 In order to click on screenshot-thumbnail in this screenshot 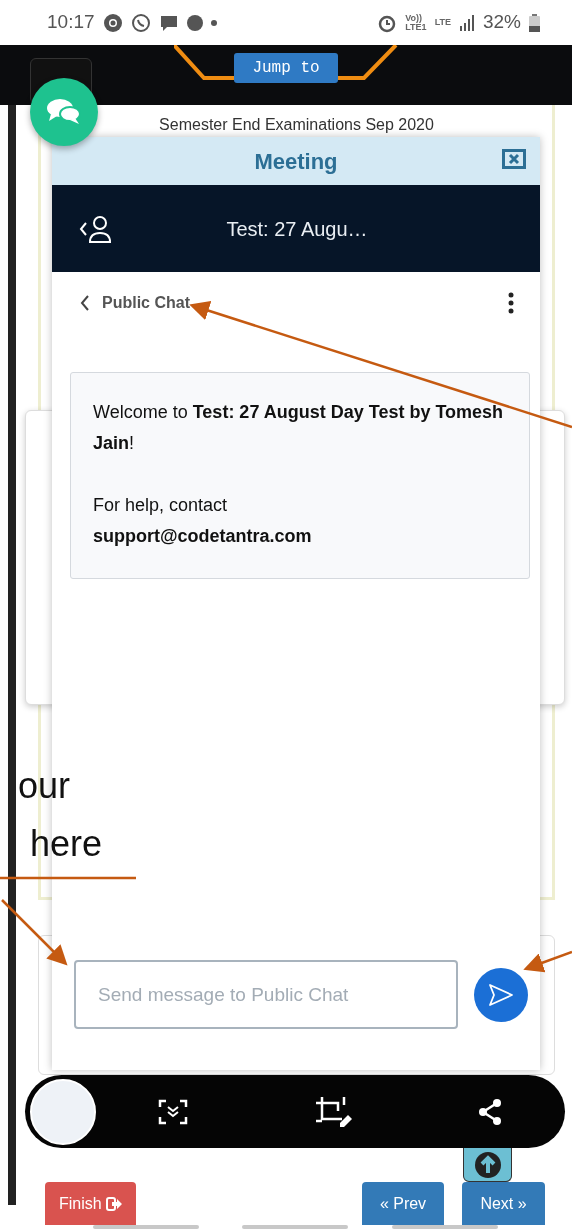, I will do `click(63, 1112)`.